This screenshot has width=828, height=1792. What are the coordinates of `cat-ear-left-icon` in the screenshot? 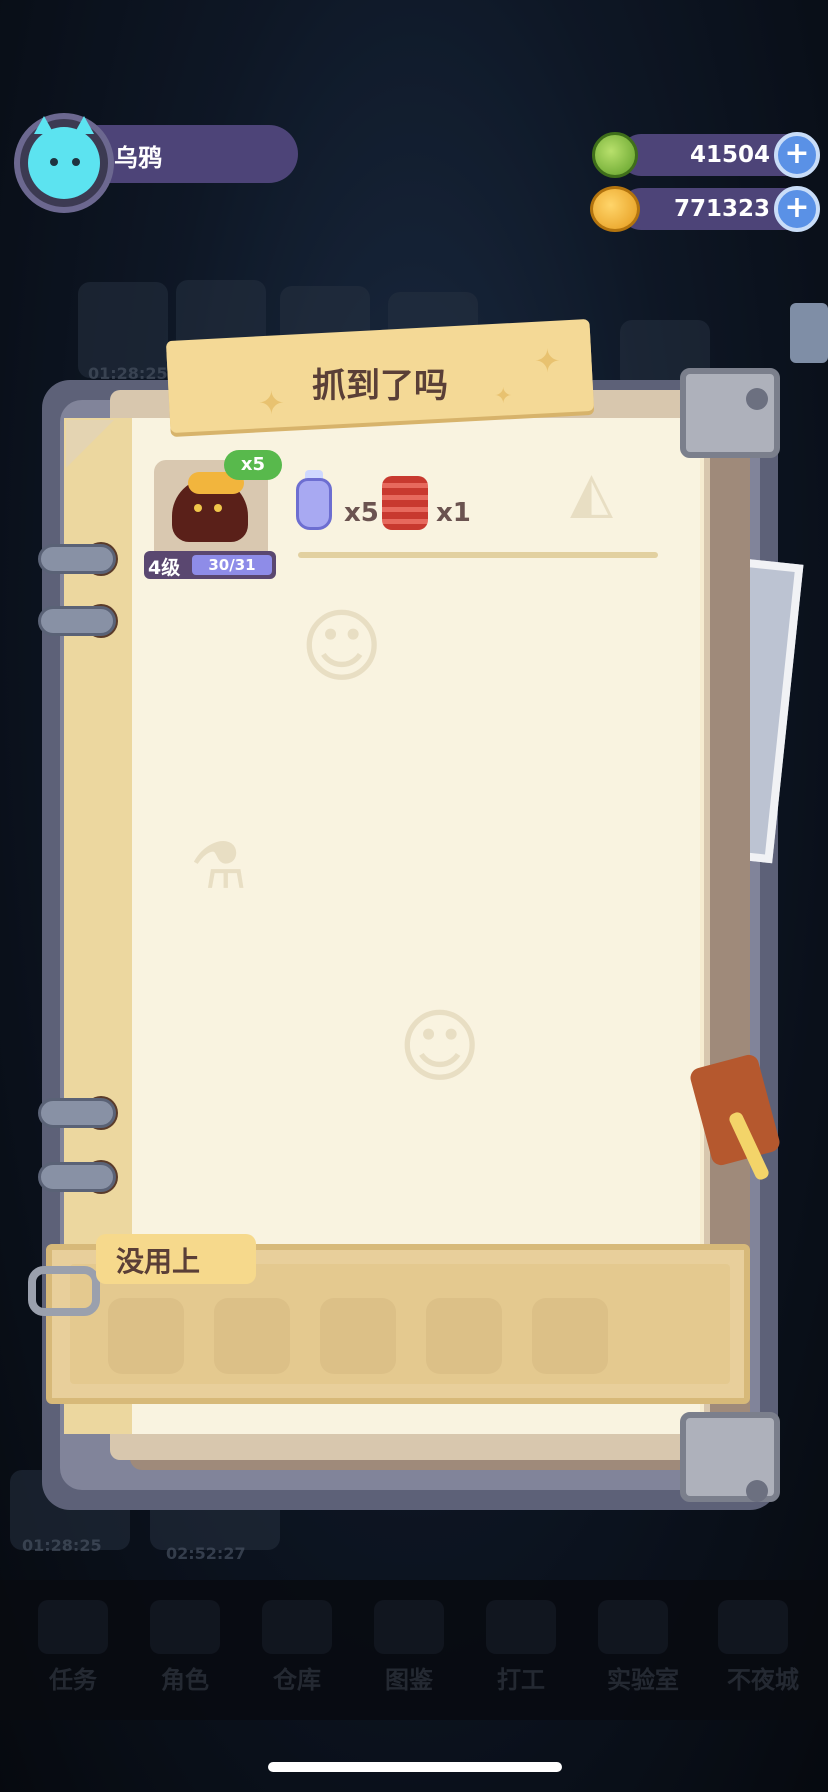 It's located at (44, 125).